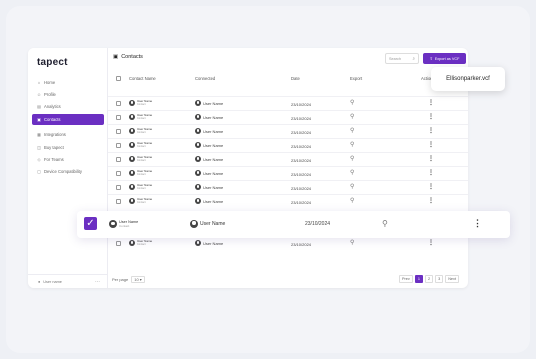 This screenshot has width=536, height=359. I want to click on next-button: Next, so click(452, 279).